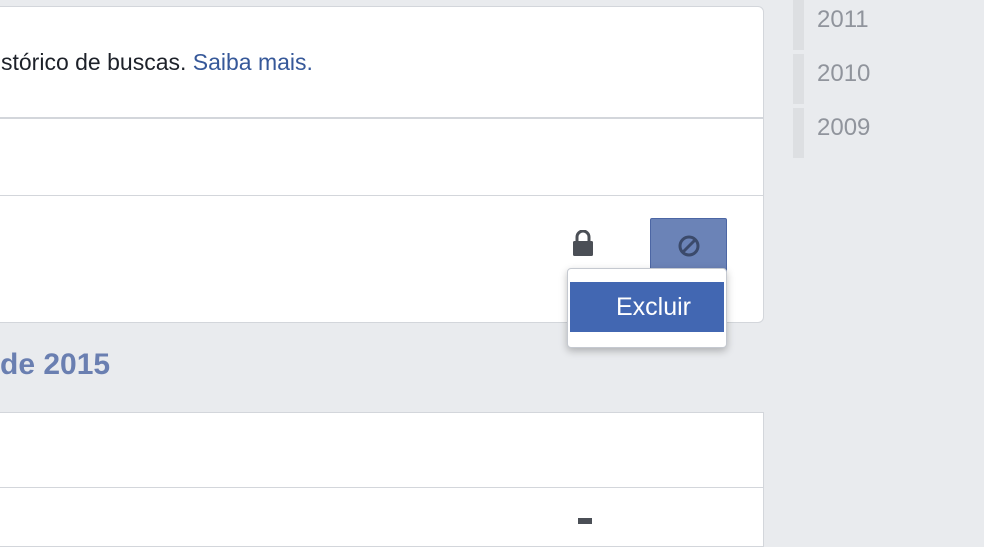 The image size is (984, 547). What do you see at coordinates (844, 127) in the screenshot?
I see `year-label: 2009` at bounding box center [844, 127].